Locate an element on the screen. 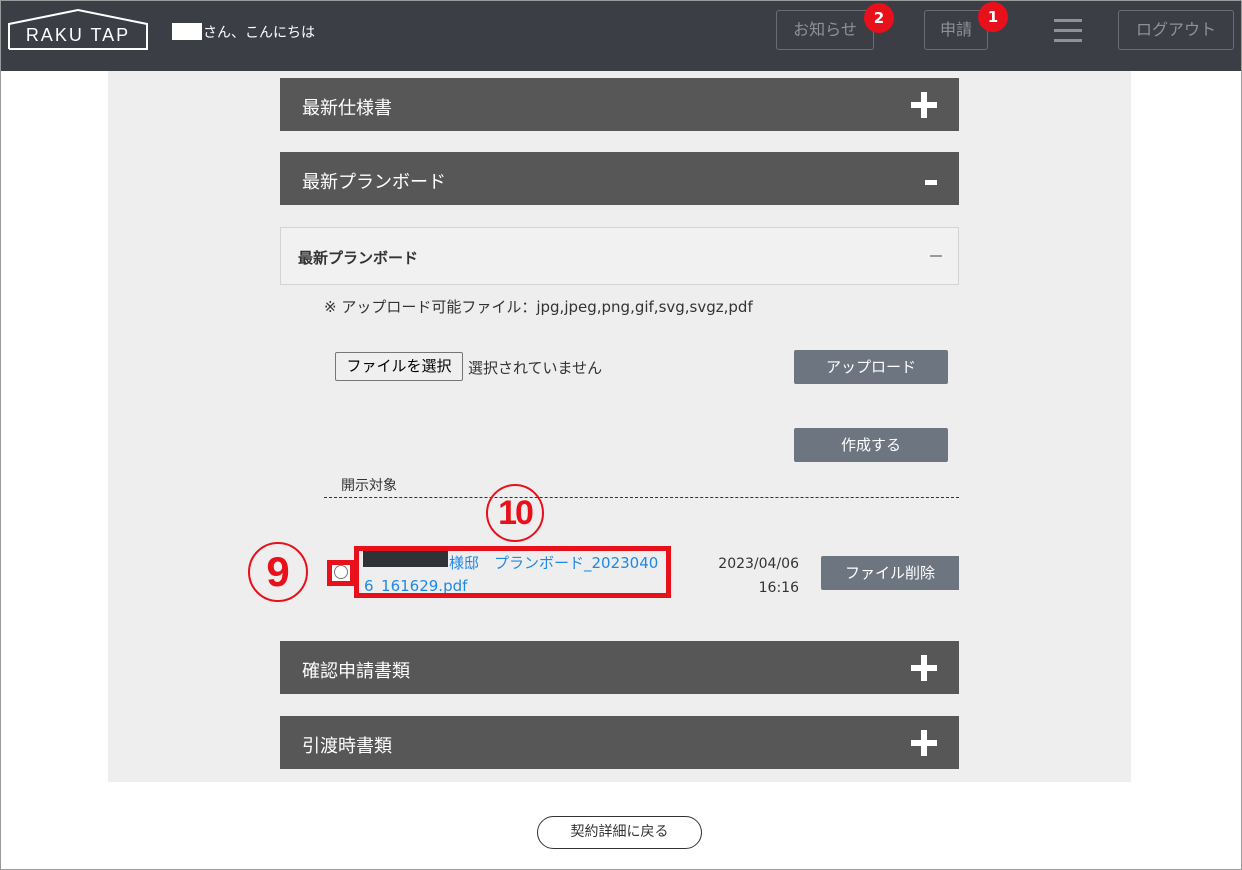  accordion-spec: 最新仕様書 is located at coordinates (619, 104).